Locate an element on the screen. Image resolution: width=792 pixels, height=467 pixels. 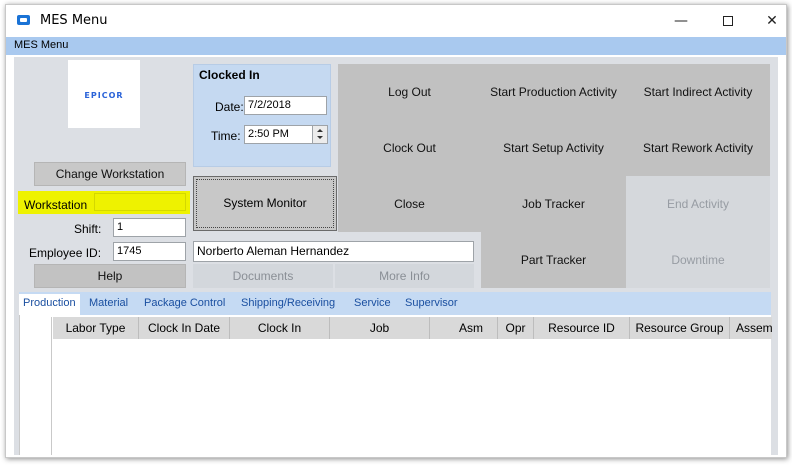
help-button: Help is located at coordinates (110, 276).